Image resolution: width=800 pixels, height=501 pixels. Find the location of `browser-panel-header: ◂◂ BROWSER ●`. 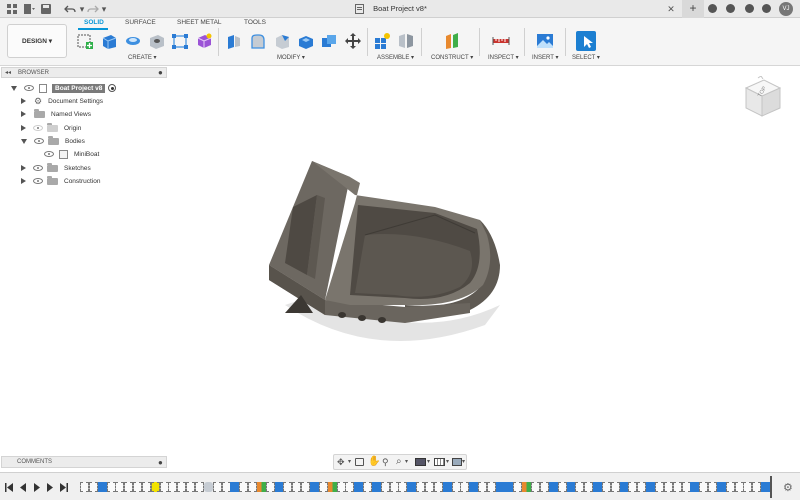

browser-panel-header: ◂◂ BROWSER ● is located at coordinates (84, 72).